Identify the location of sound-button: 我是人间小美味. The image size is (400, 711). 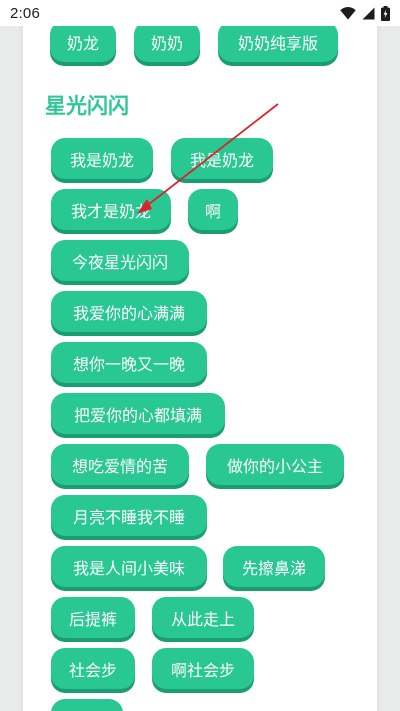
(129, 566).